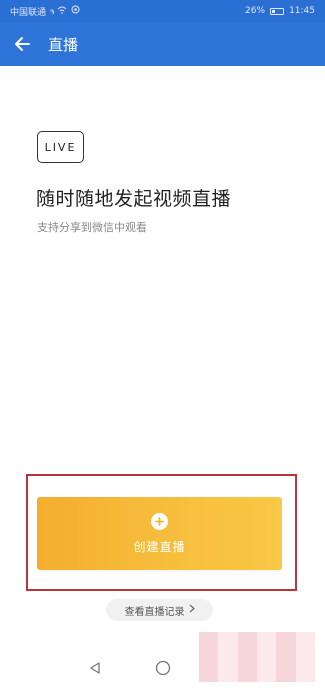  What do you see at coordinates (162, 44) in the screenshot?
I see `app-bar: 直播` at bounding box center [162, 44].